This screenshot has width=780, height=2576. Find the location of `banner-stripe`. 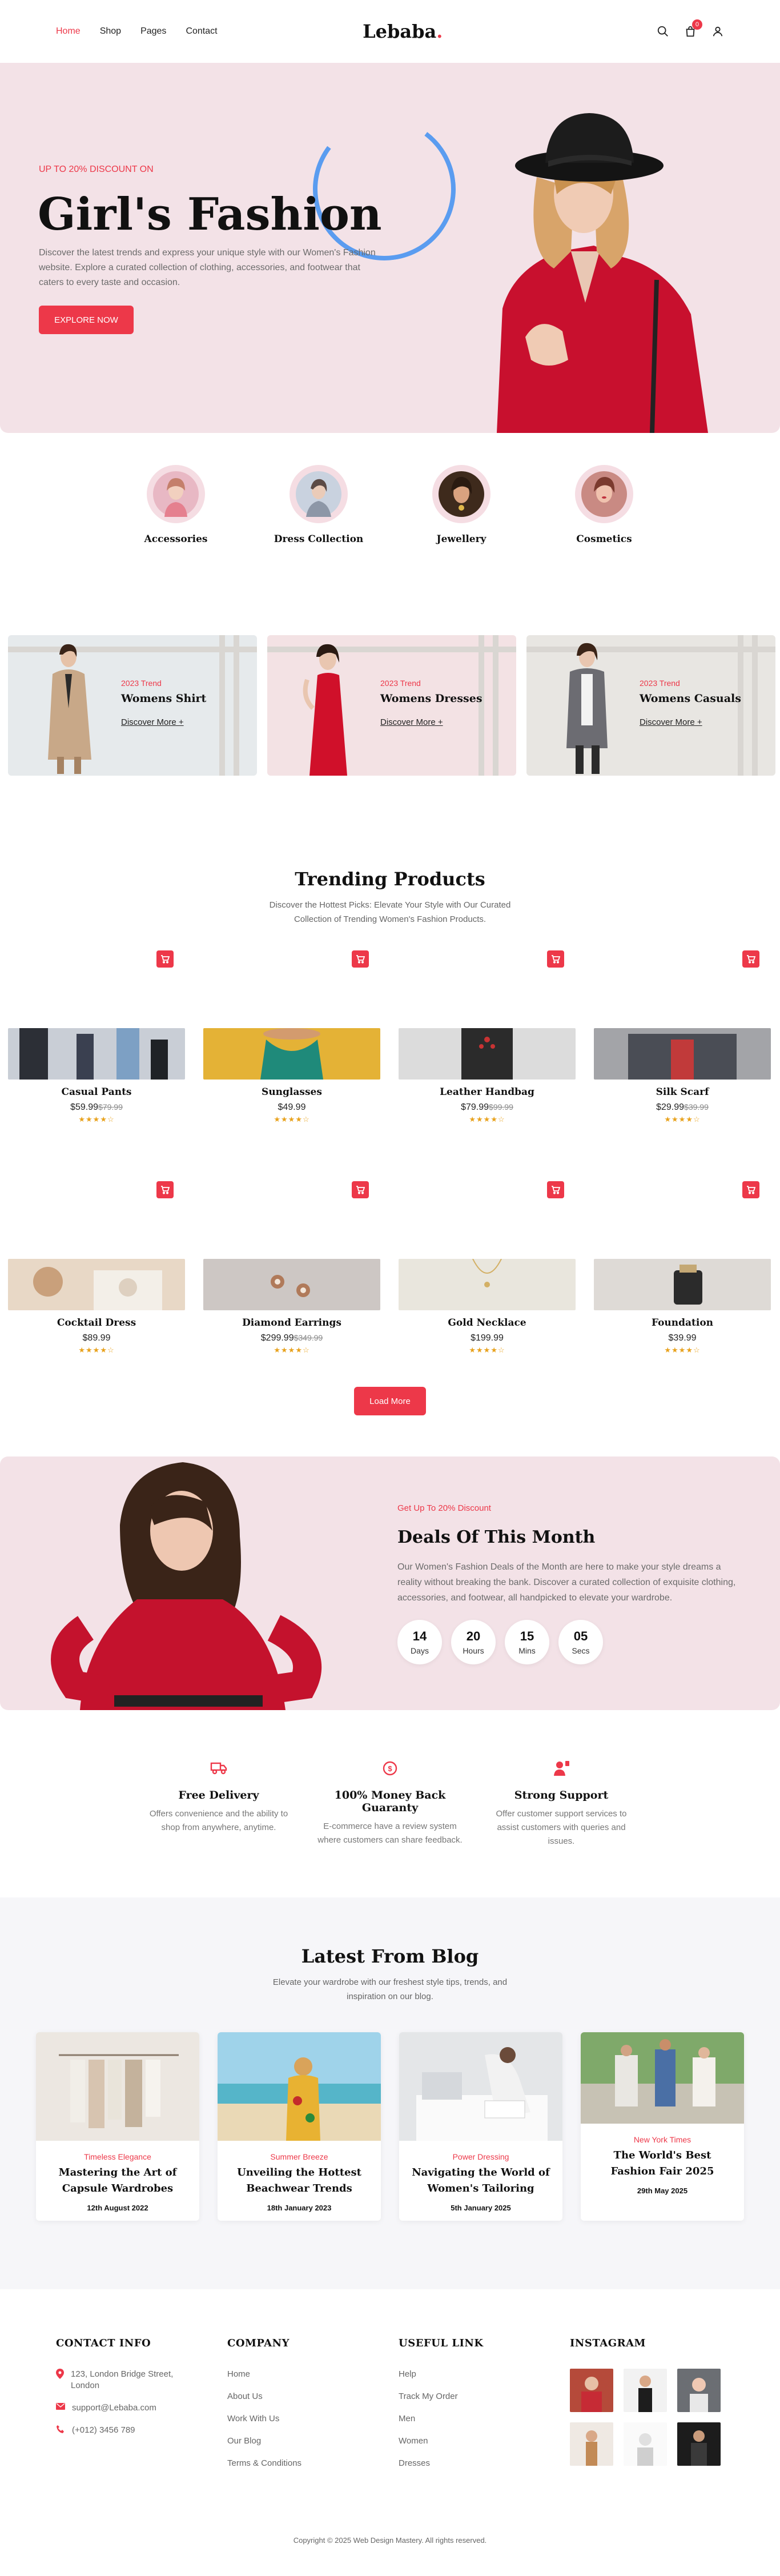

banner-stripe is located at coordinates (236, 705).